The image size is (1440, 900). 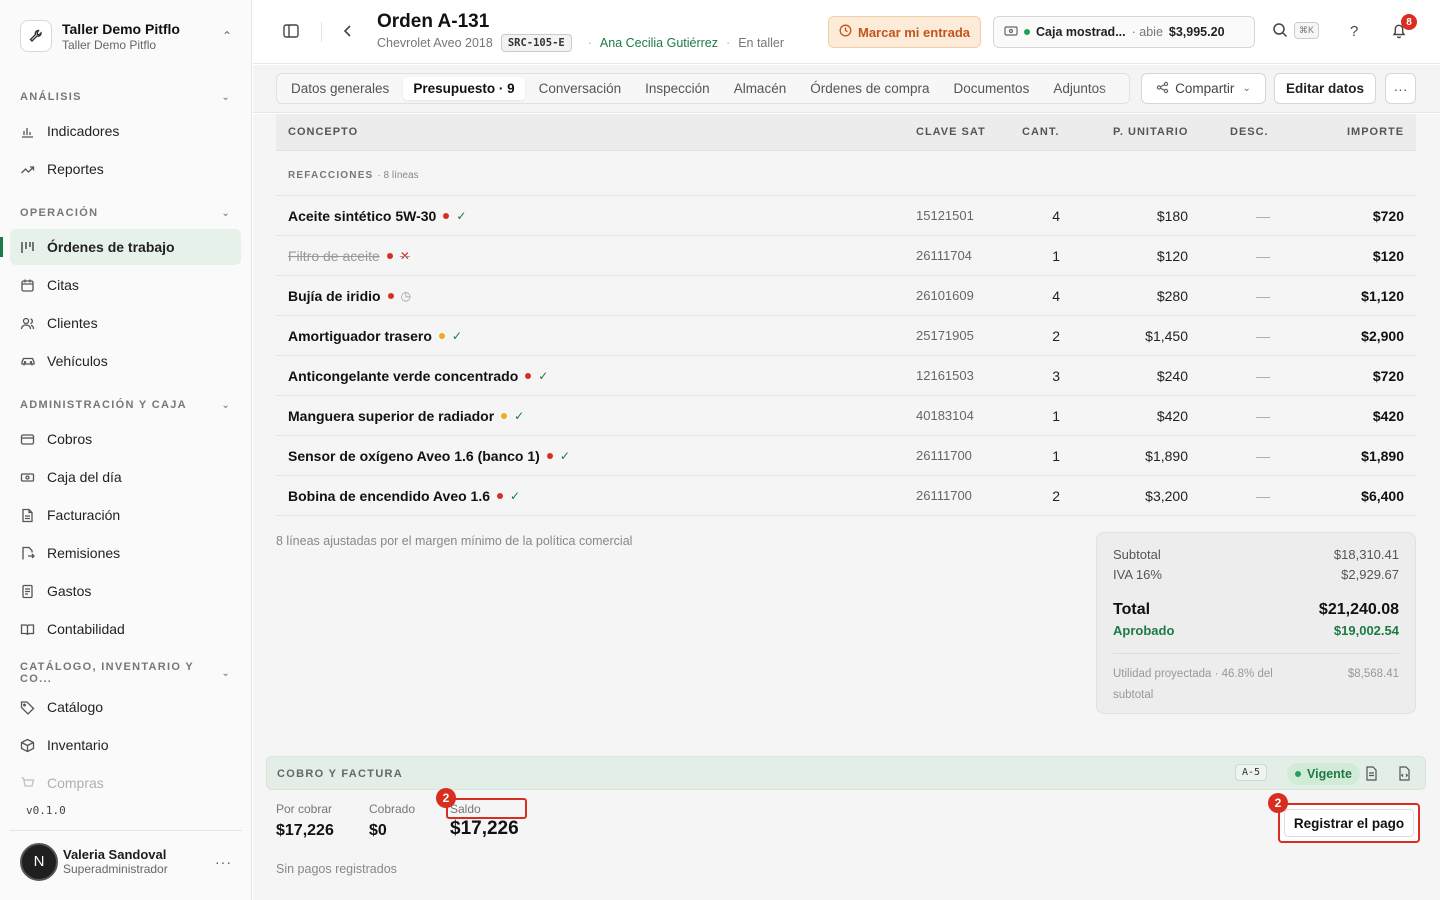 What do you see at coordinates (125, 707) in the screenshot?
I see `sidebar-item-catalogo: Catálogo` at bounding box center [125, 707].